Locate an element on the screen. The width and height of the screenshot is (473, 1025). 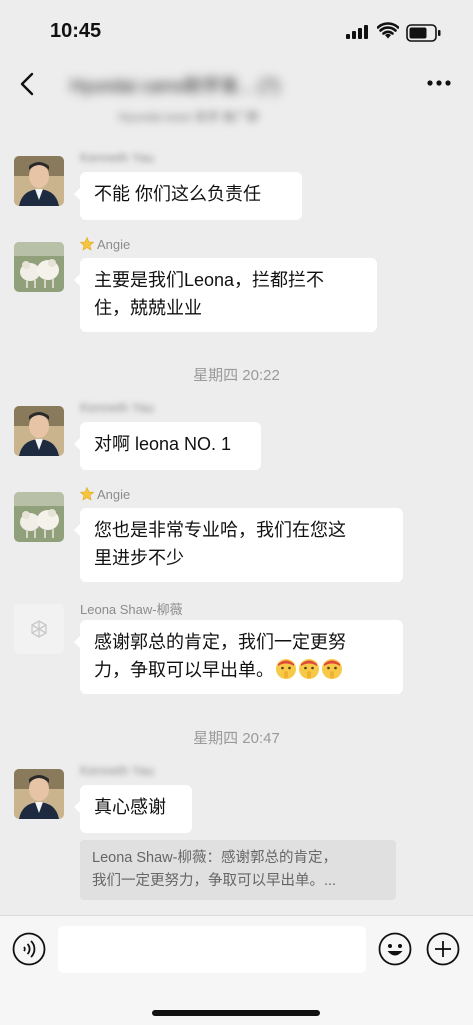
home-indicator is located at coordinates (236, 1013).